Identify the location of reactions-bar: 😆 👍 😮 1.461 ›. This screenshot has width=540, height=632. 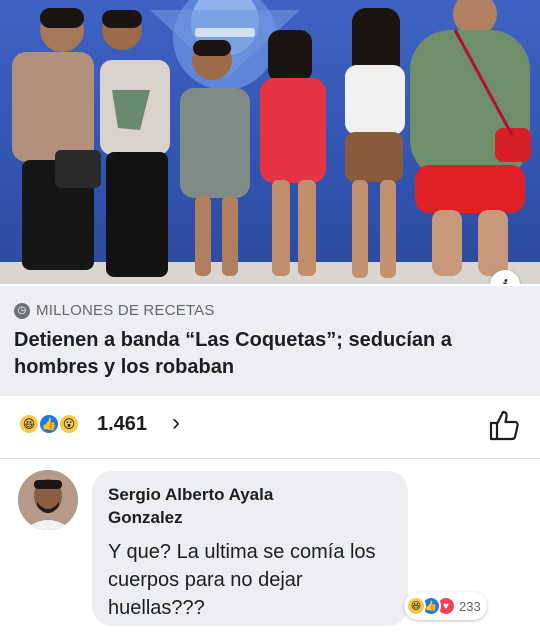
(270, 427).